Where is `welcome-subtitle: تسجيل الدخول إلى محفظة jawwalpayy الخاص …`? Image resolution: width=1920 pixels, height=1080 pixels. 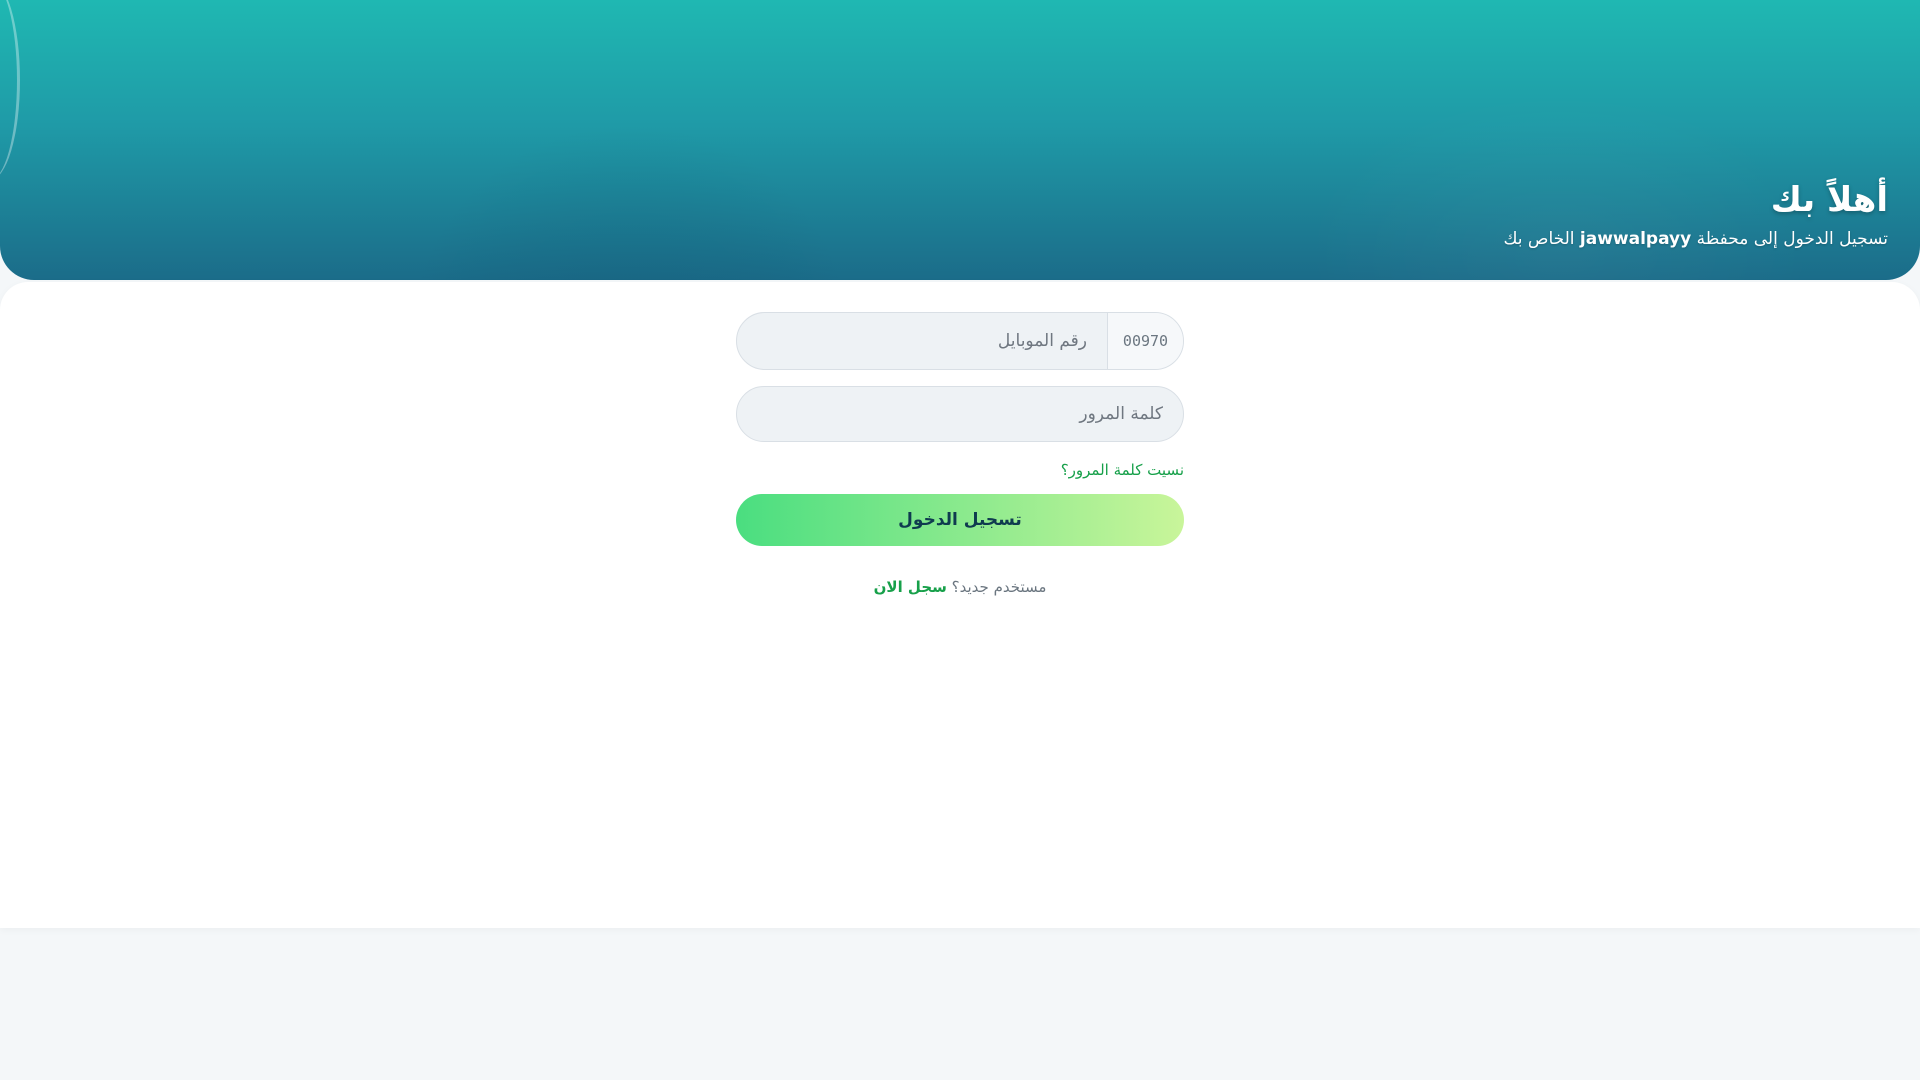
welcome-subtitle: تسجيل الدخول إلى محفظة jawwalpayy الخاص … is located at coordinates (1695, 239).